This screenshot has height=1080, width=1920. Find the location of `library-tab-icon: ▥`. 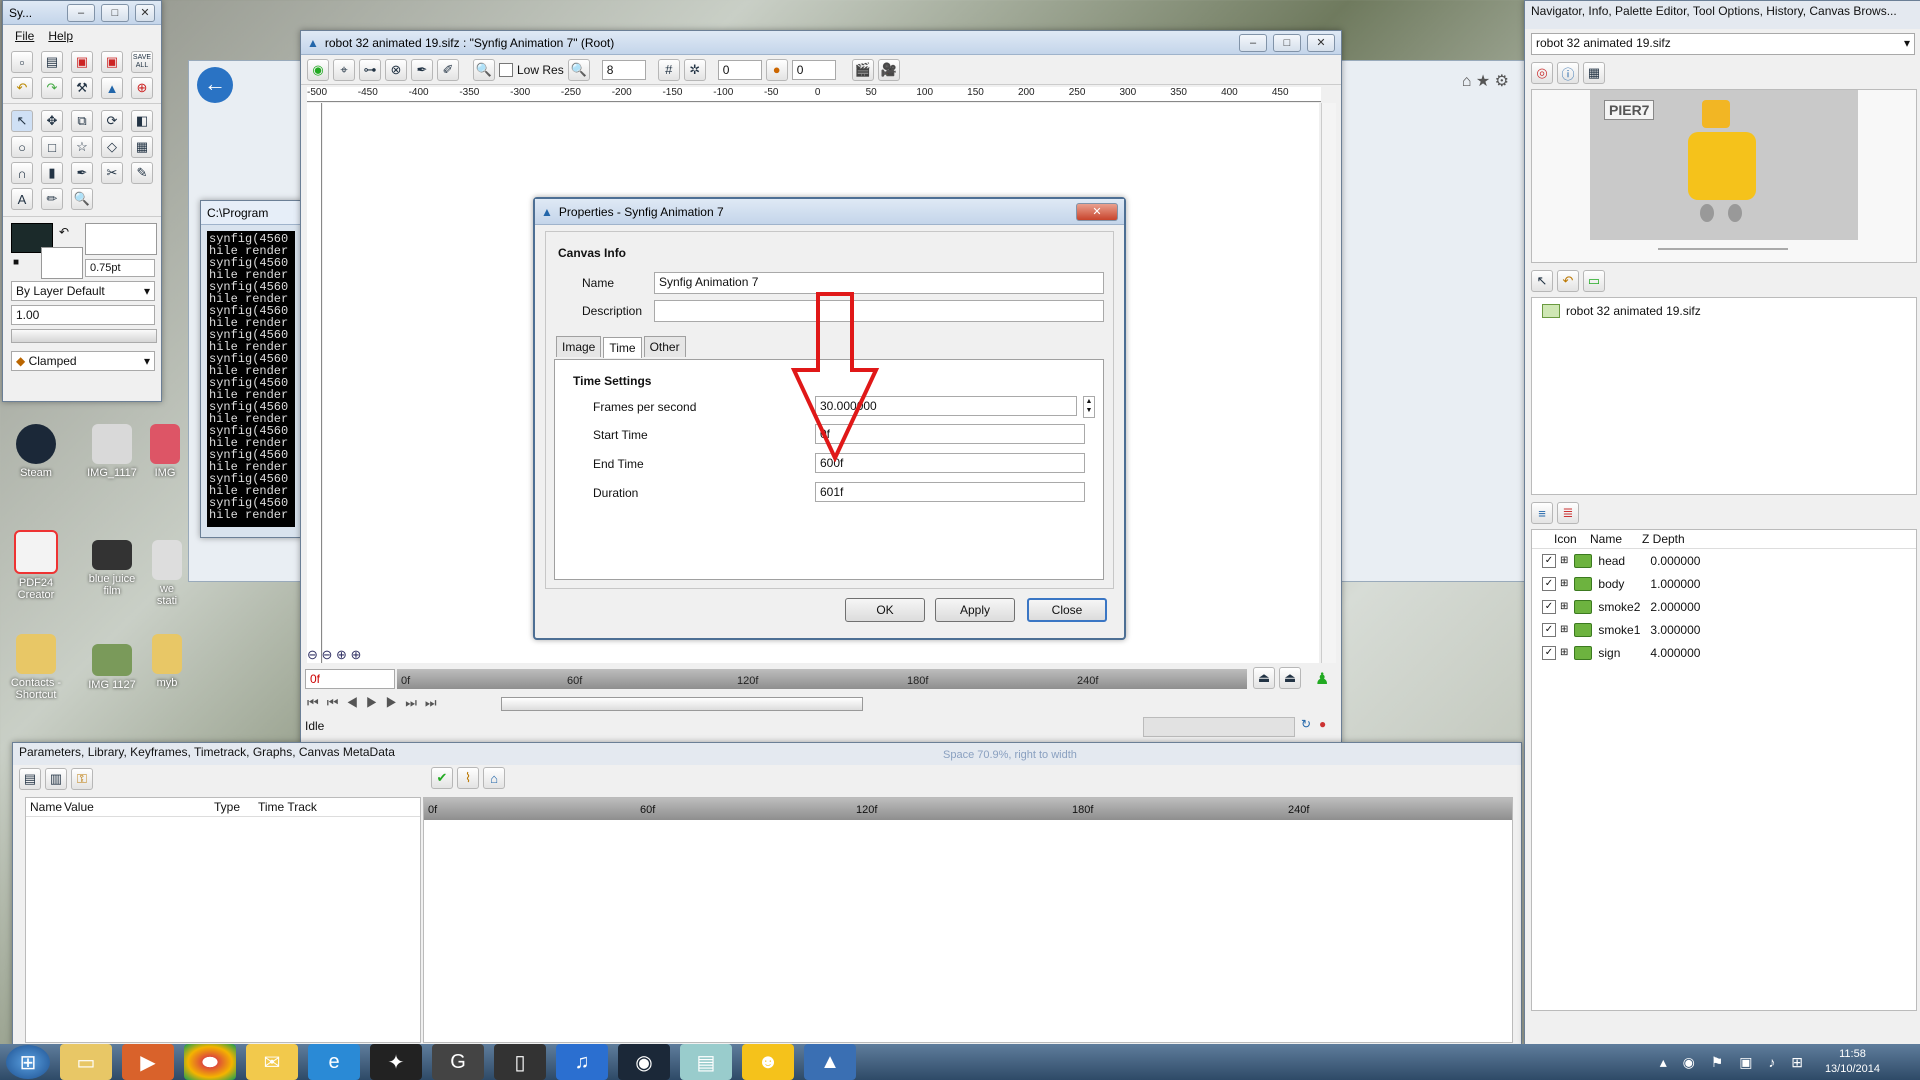

library-tab-icon: ▥ is located at coordinates (56, 779).